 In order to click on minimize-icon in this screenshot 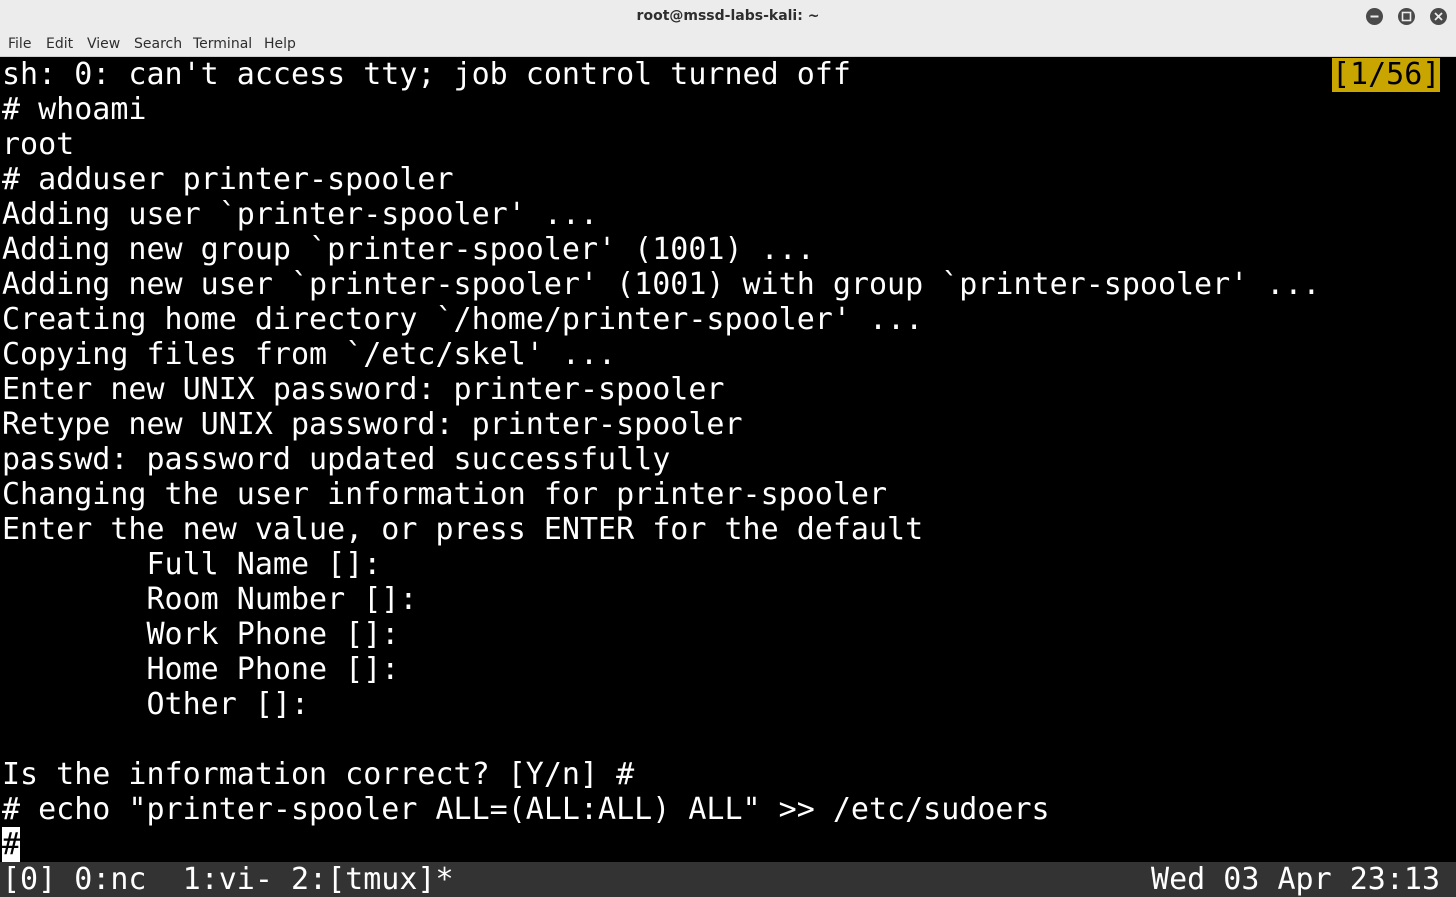, I will do `click(1374, 16)`.